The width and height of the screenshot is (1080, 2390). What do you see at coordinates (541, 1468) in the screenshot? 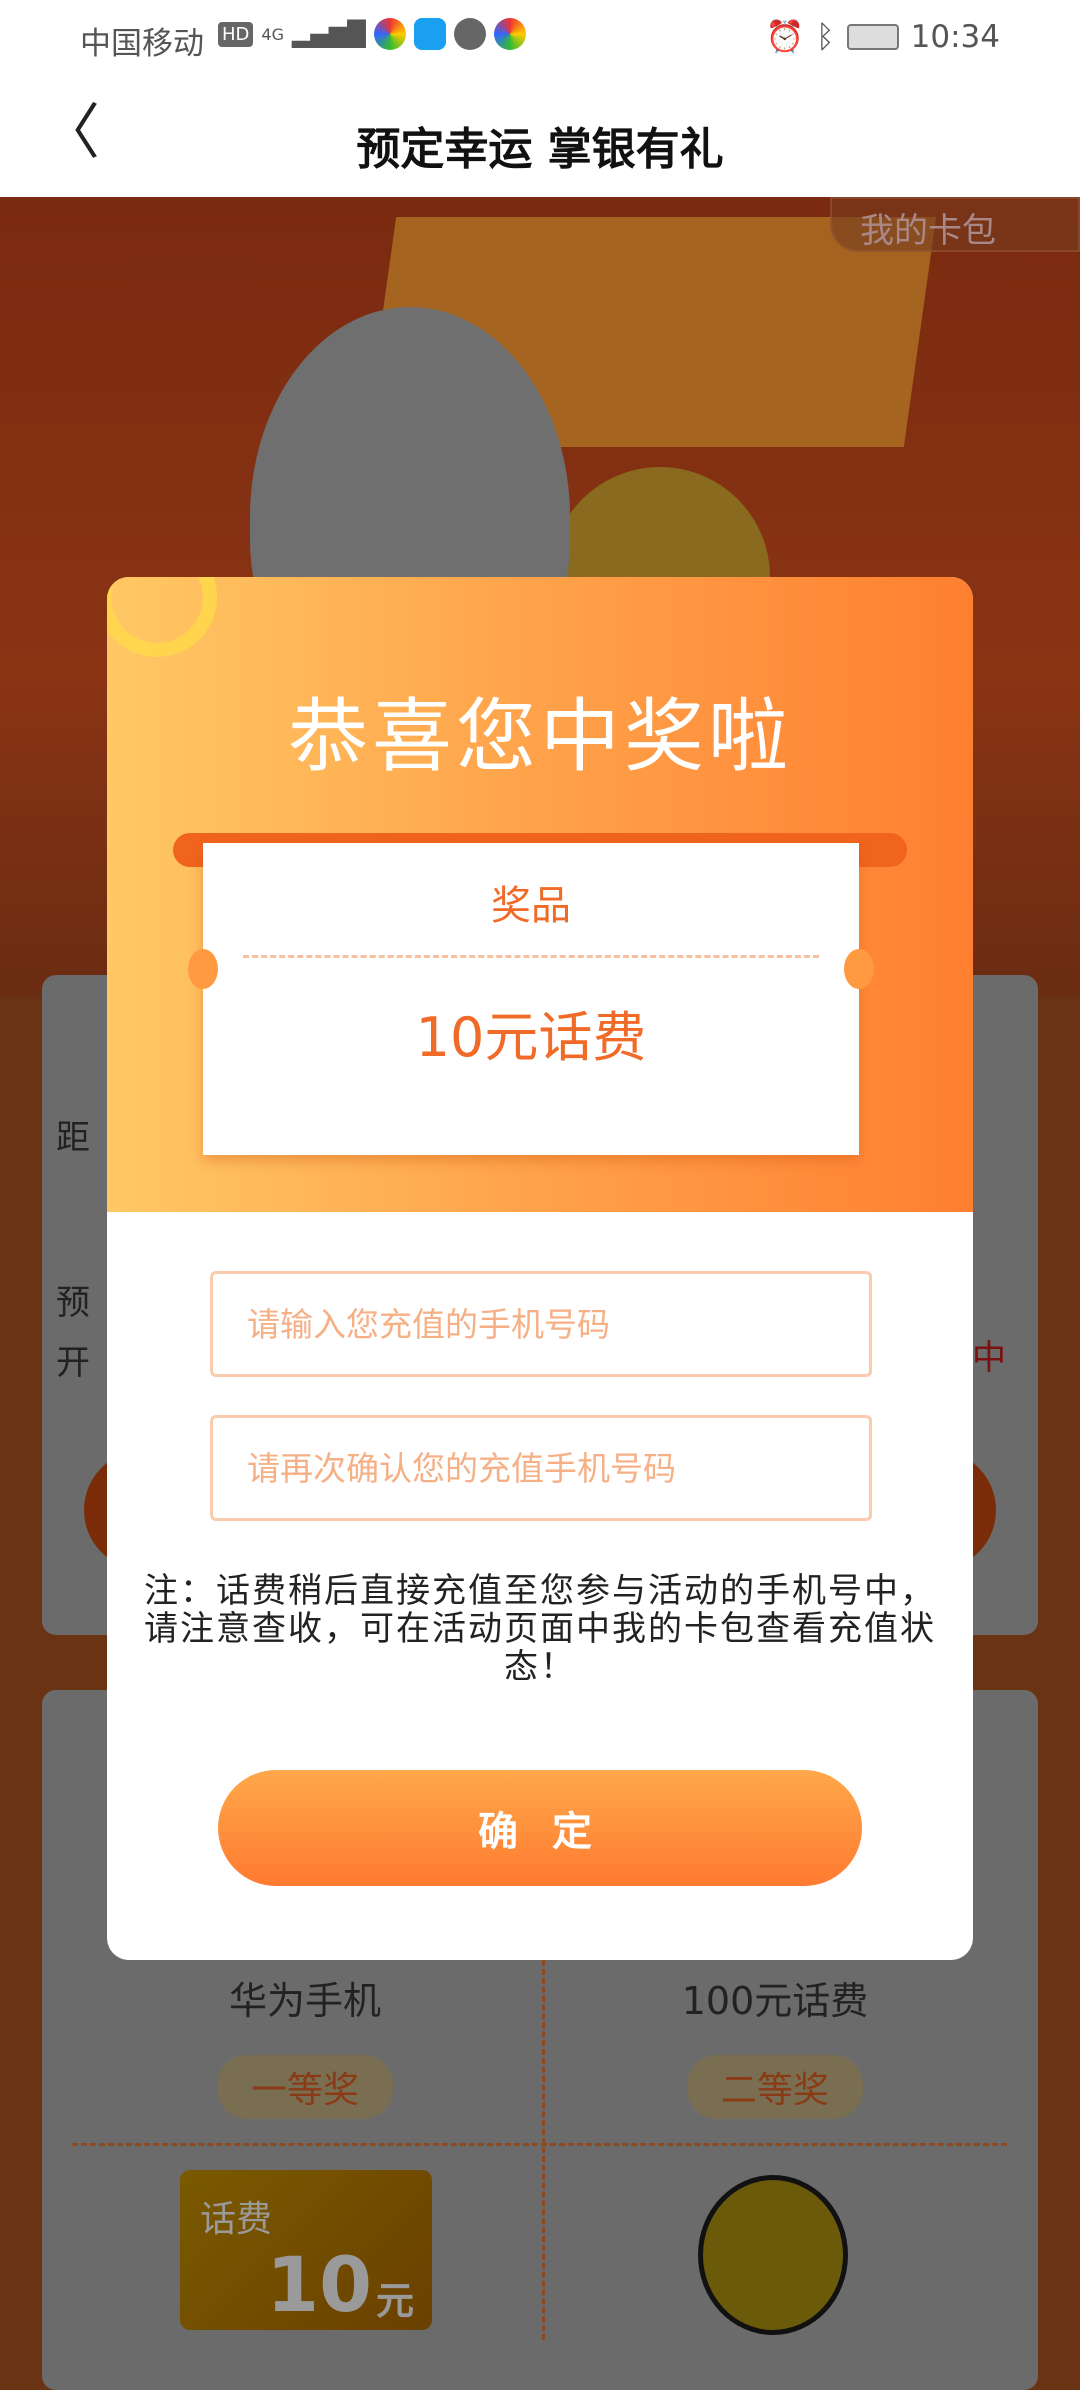
I see `confirm-phone-number-input` at bounding box center [541, 1468].